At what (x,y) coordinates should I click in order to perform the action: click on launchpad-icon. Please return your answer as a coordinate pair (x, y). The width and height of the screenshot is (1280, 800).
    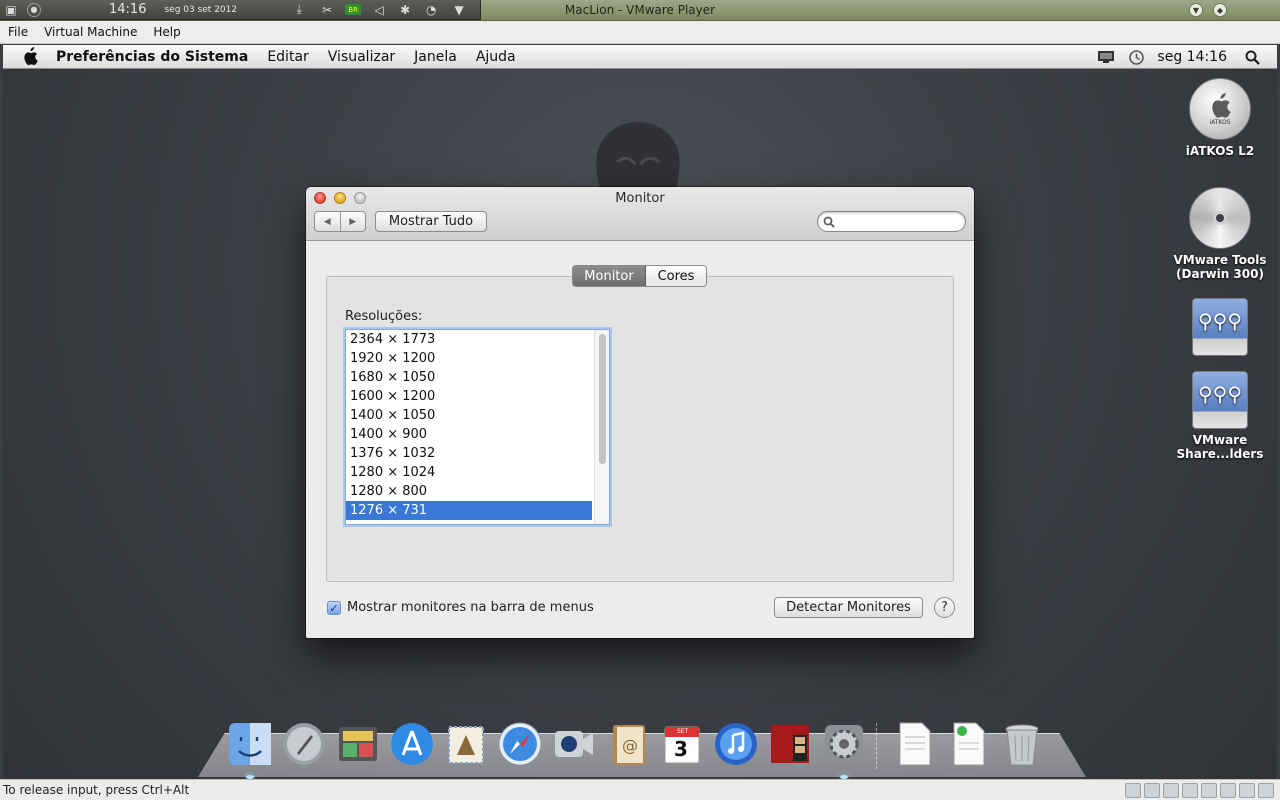
    Looking at the image, I should click on (304, 744).